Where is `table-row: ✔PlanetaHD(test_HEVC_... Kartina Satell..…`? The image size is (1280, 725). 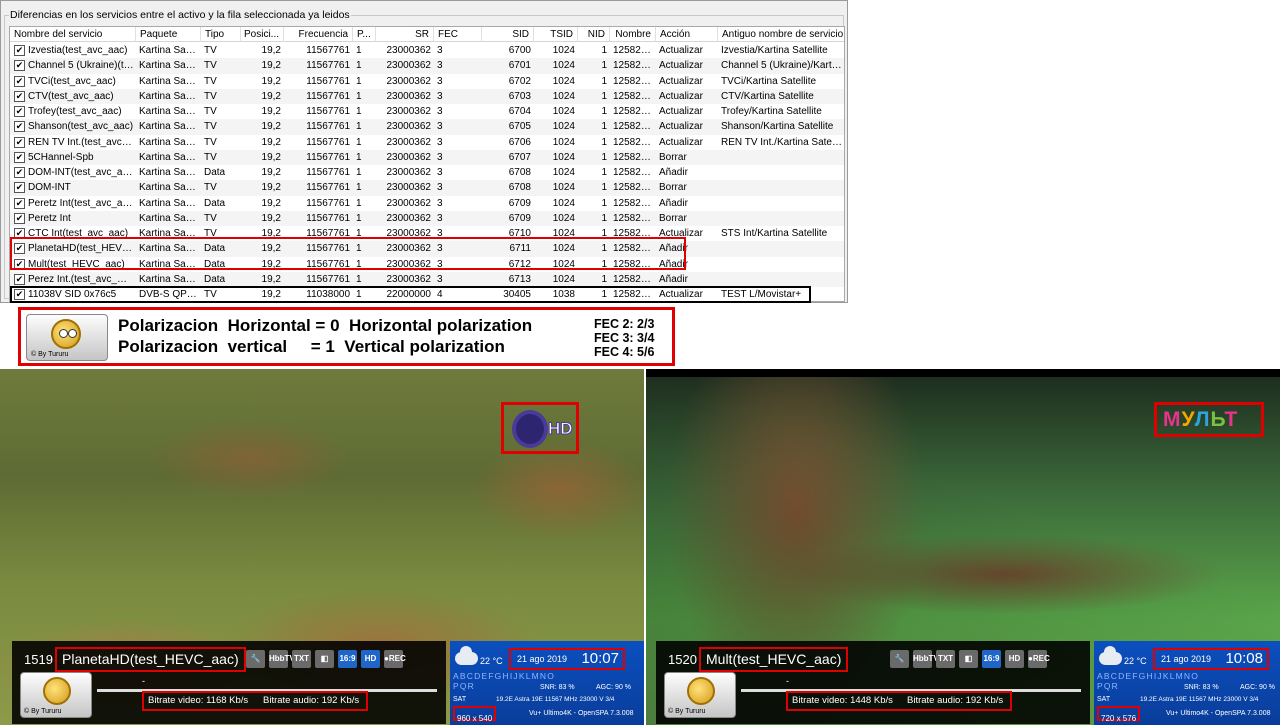
table-row: ✔PlanetaHD(test_HEVC_... Kartina Satell..… is located at coordinates (427, 249).